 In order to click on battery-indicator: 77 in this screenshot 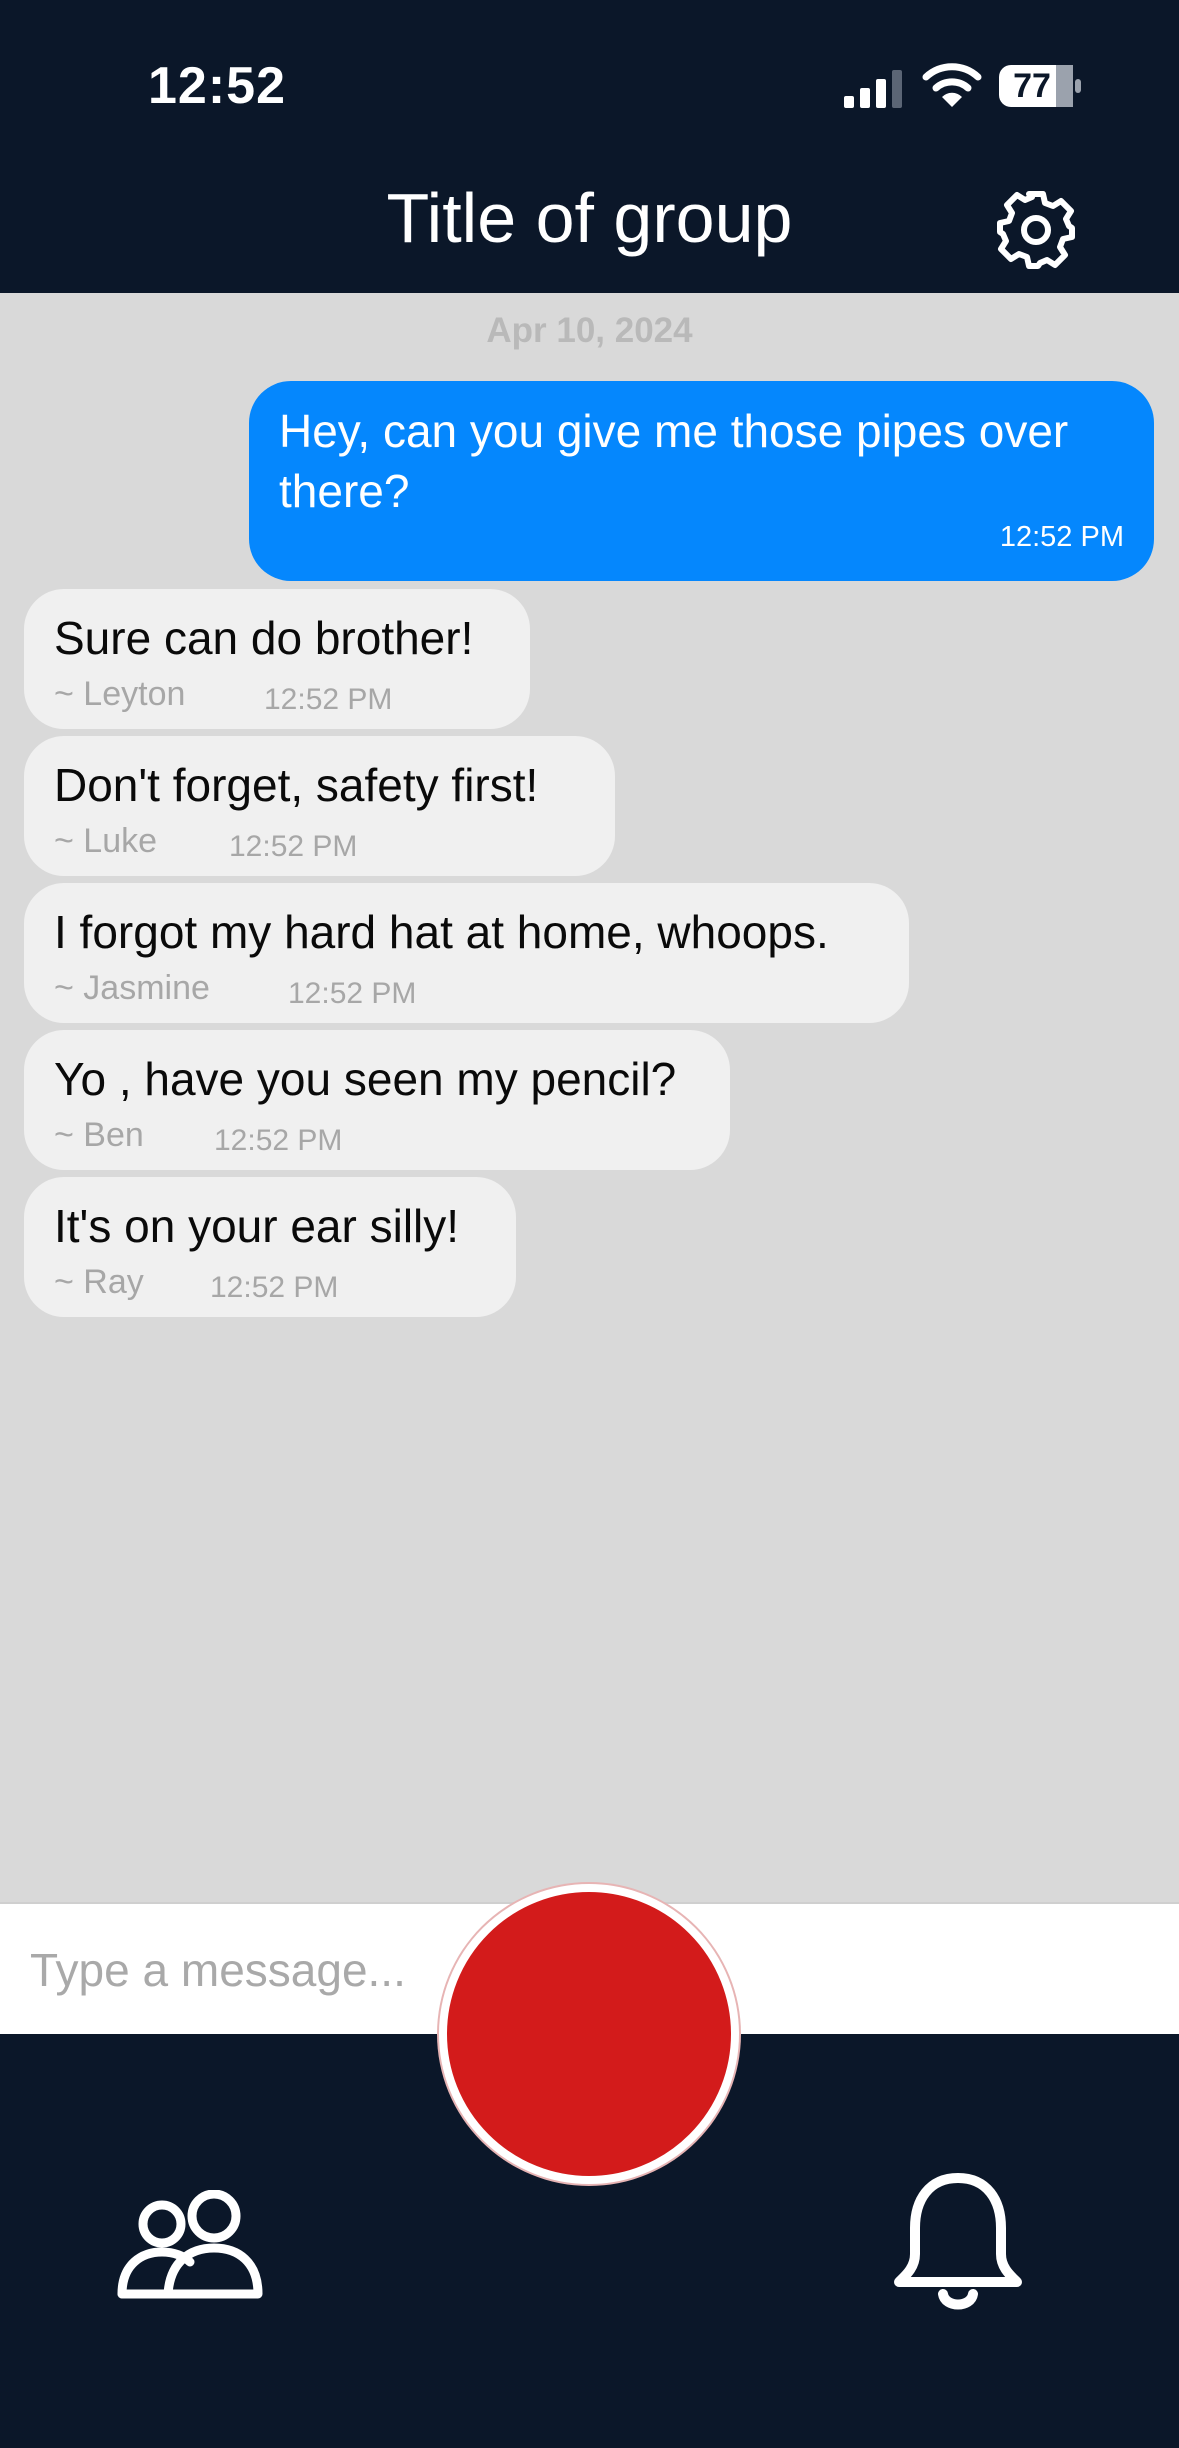, I will do `click(1040, 86)`.